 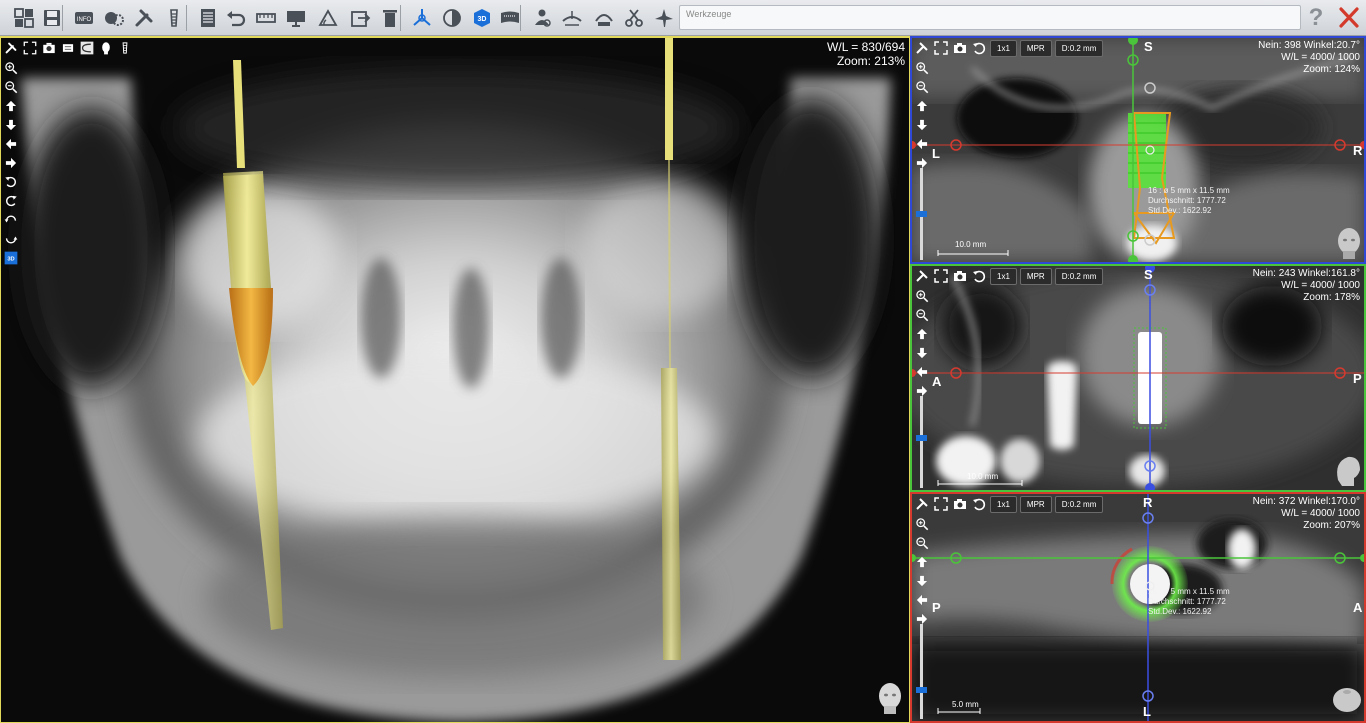 I want to click on panorama-camera-button, so click(x=49, y=48).